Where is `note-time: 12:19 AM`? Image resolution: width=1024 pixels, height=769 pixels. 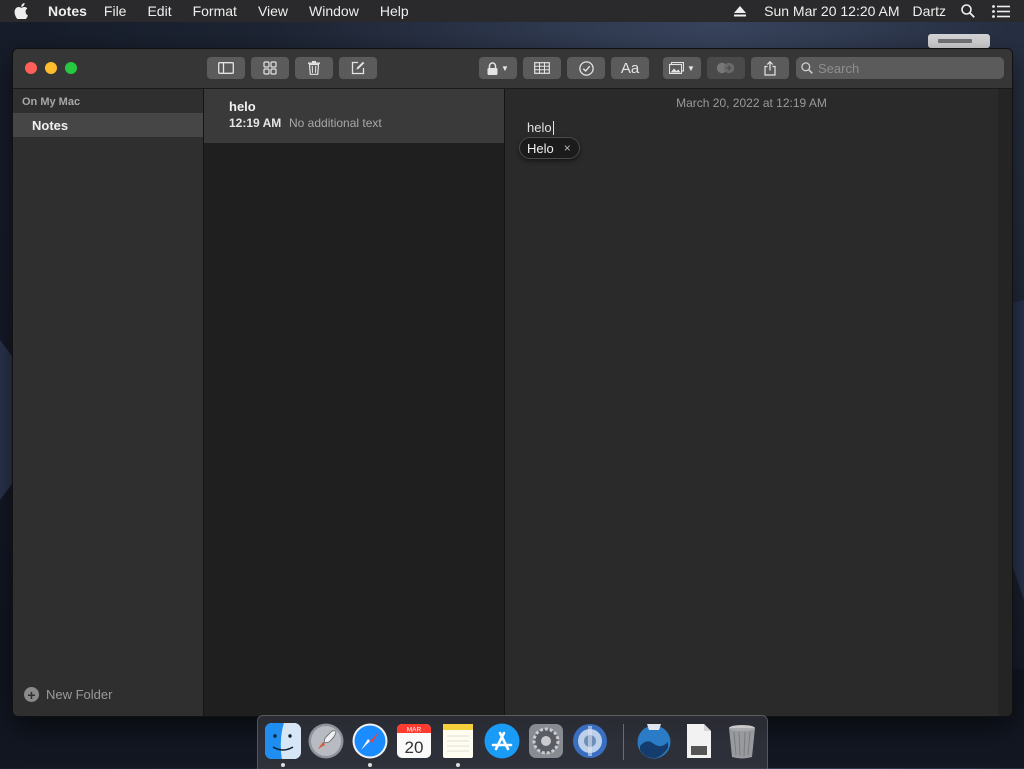 note-time: 12:19 AM is located at coordinates (255, 123).